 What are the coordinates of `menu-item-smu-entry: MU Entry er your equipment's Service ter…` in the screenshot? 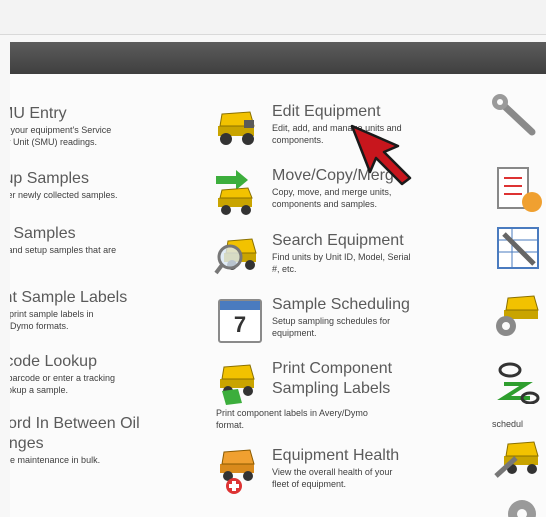 It's located at (60, 126).